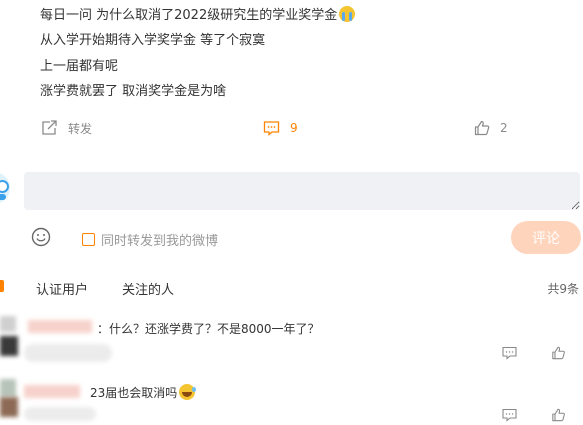 The width and height of the screenshot is (583, 425). I want to click on reply-text: ：什么？还涨学费了？不是8000一年了？, so click(208, 329).